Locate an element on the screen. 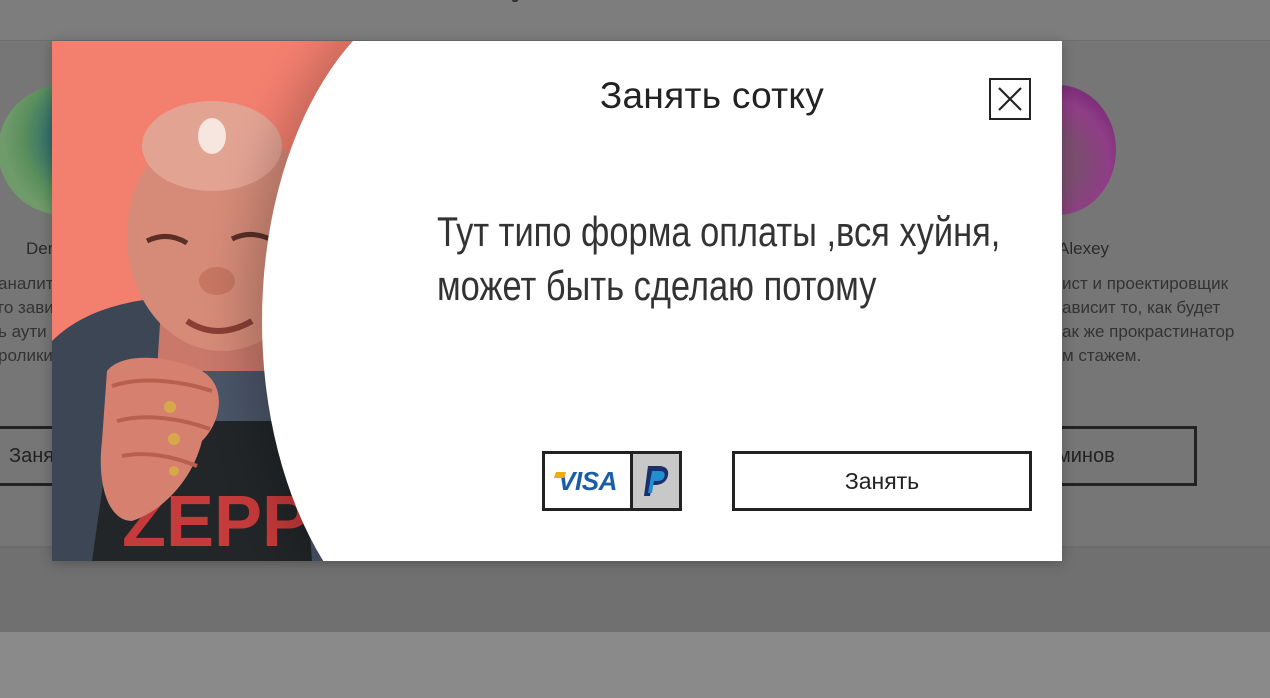 The width and height of the screenshot is (1270, 698). paypal-option is located at coordinates (656, 481).